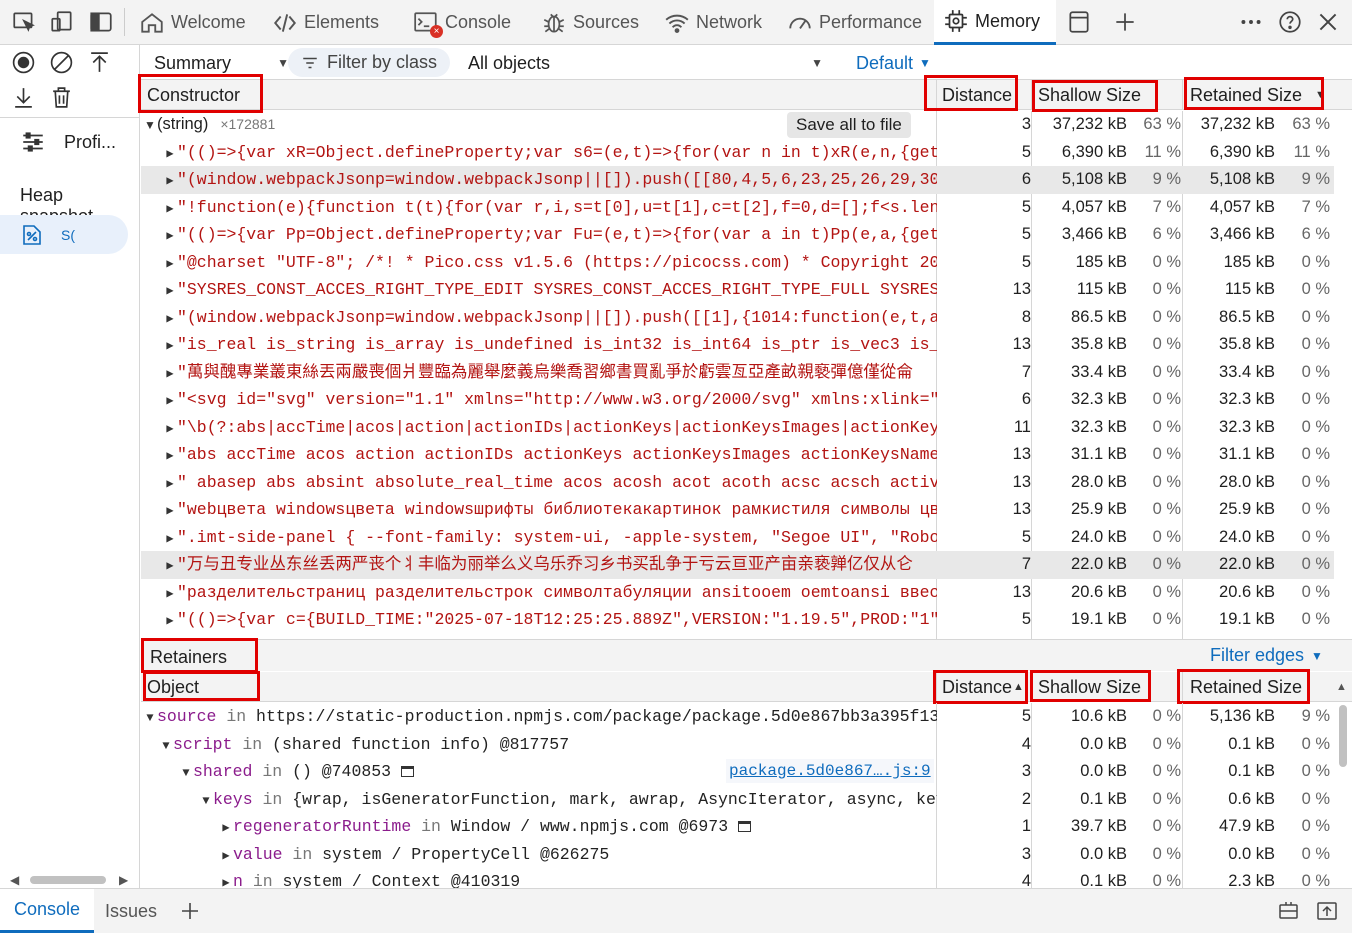 The image size is (1352, 933). What do you see at coordinates (893, 63) in the screenshot?
I see `default-select: Default ▼` at bounding box center [893, 63].